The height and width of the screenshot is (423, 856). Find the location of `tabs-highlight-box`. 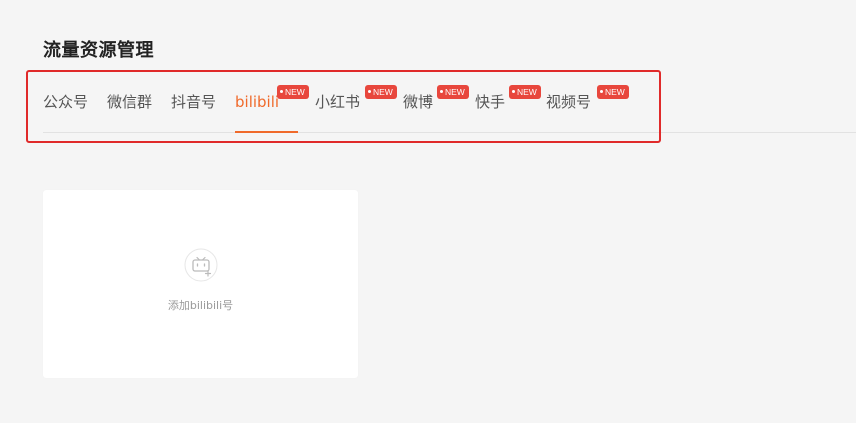

tabs-highlight-box is located at coordinates (343, 106).